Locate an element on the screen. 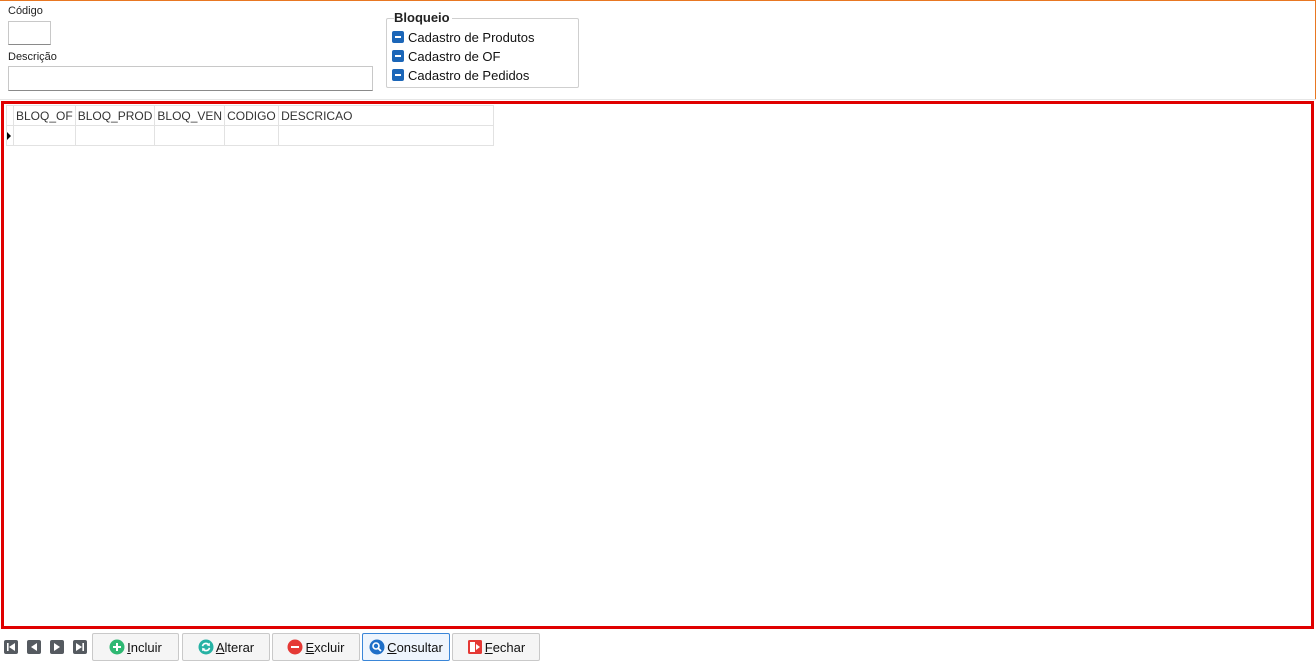 This screenshot has height=662, width=1316. row-indicator is located at coordinates (10, 135).